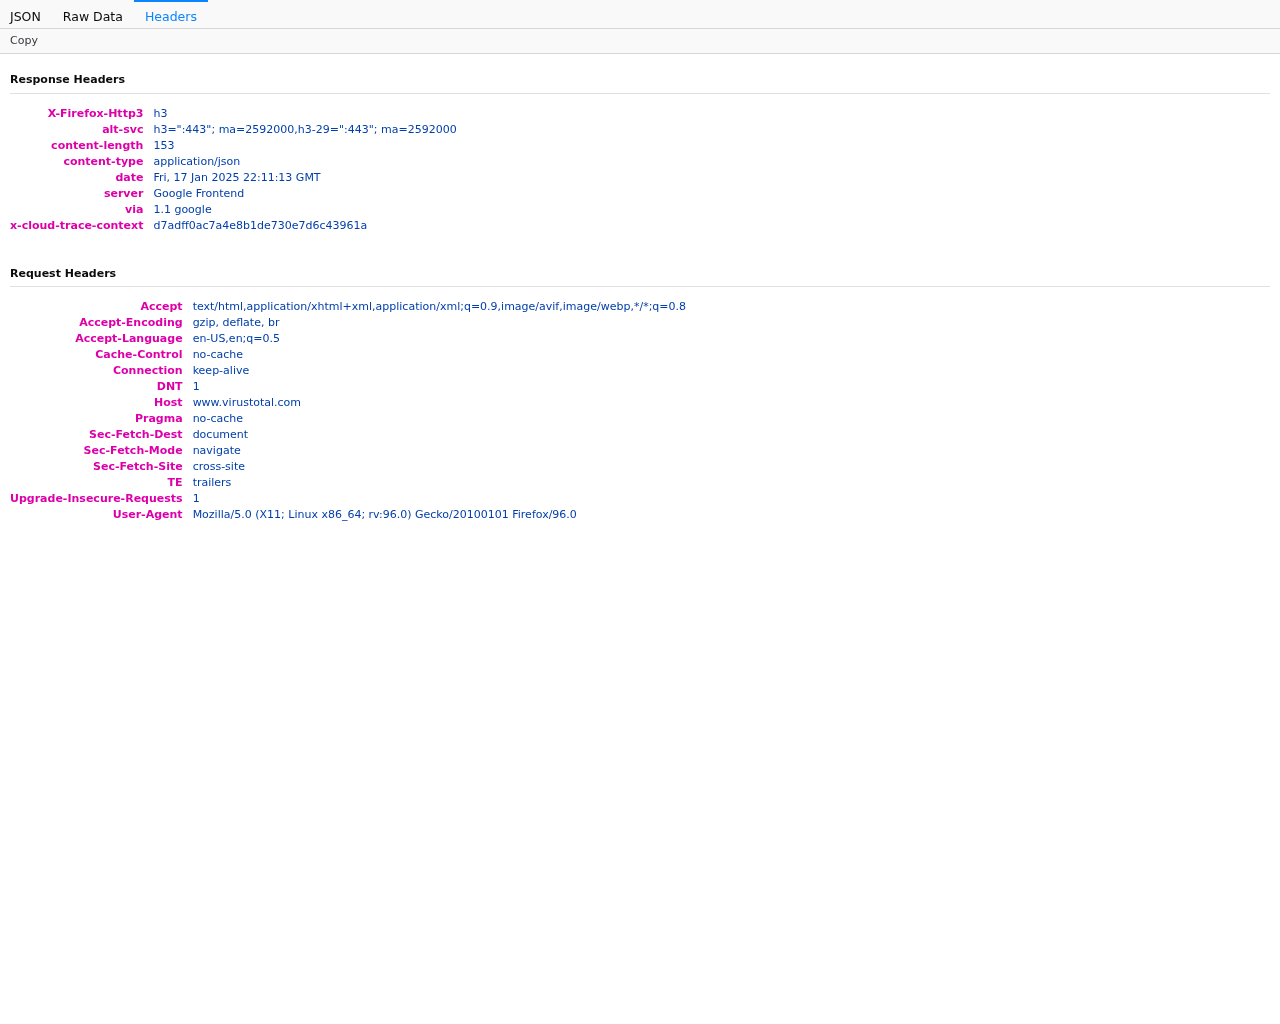 The width and height of the screenshot is (1280, 1024). Describe the element at coordinates (77, 225) in the screenshot. I see `header-name: x-cloud-trace-context` at that location.